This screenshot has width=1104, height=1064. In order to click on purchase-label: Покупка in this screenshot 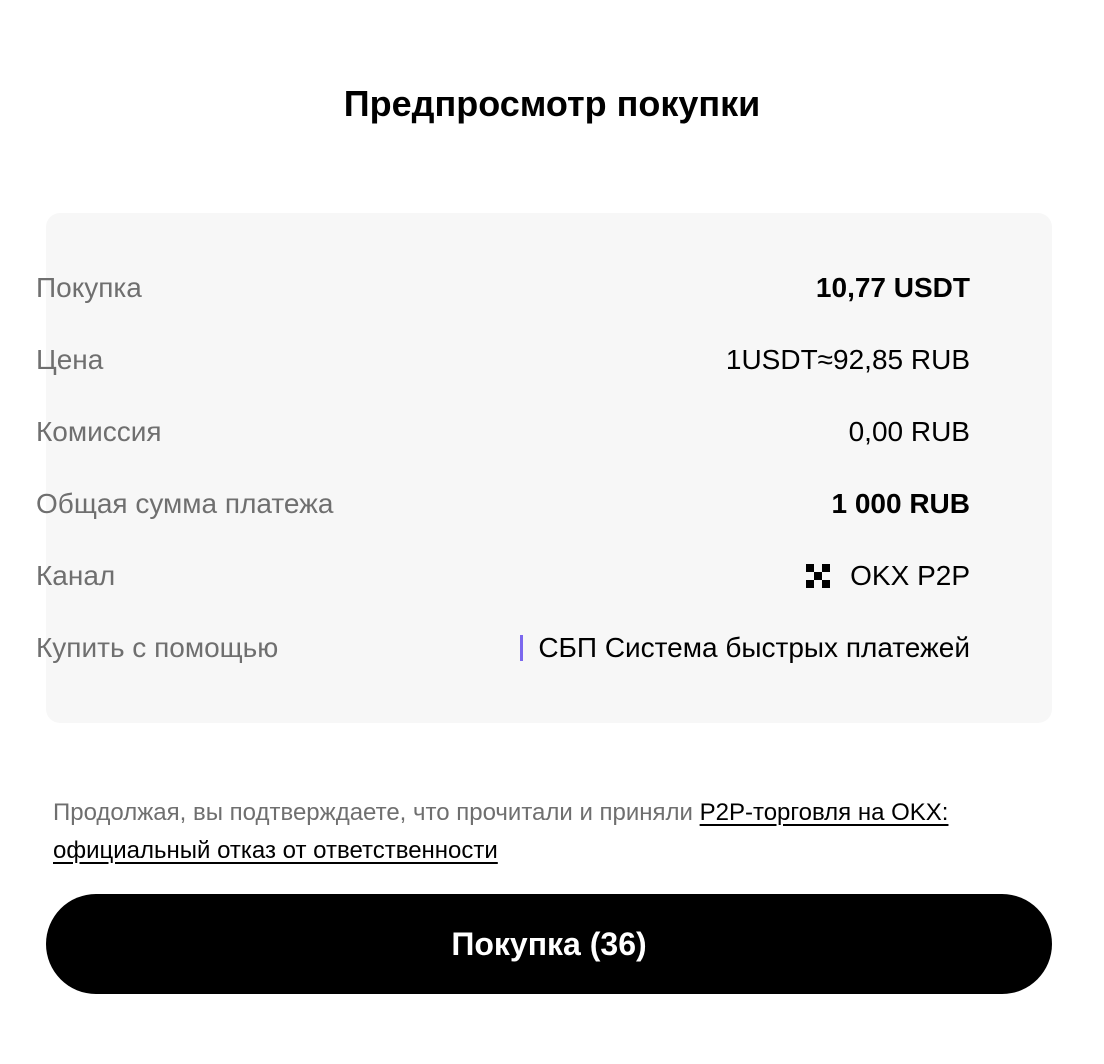, I will do `click(89, 287)`.